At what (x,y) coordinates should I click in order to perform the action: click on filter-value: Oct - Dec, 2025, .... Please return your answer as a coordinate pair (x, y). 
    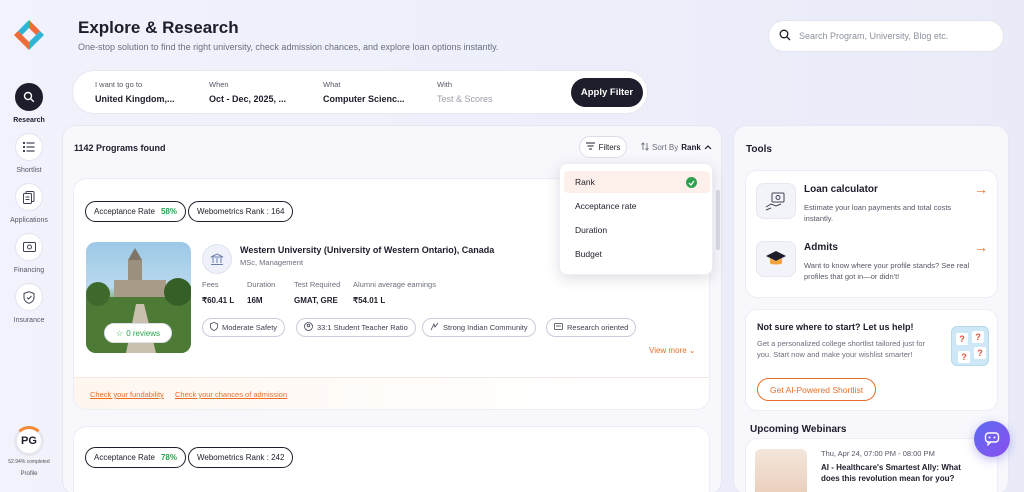
    Looking at the image, I should click on (248, 99).